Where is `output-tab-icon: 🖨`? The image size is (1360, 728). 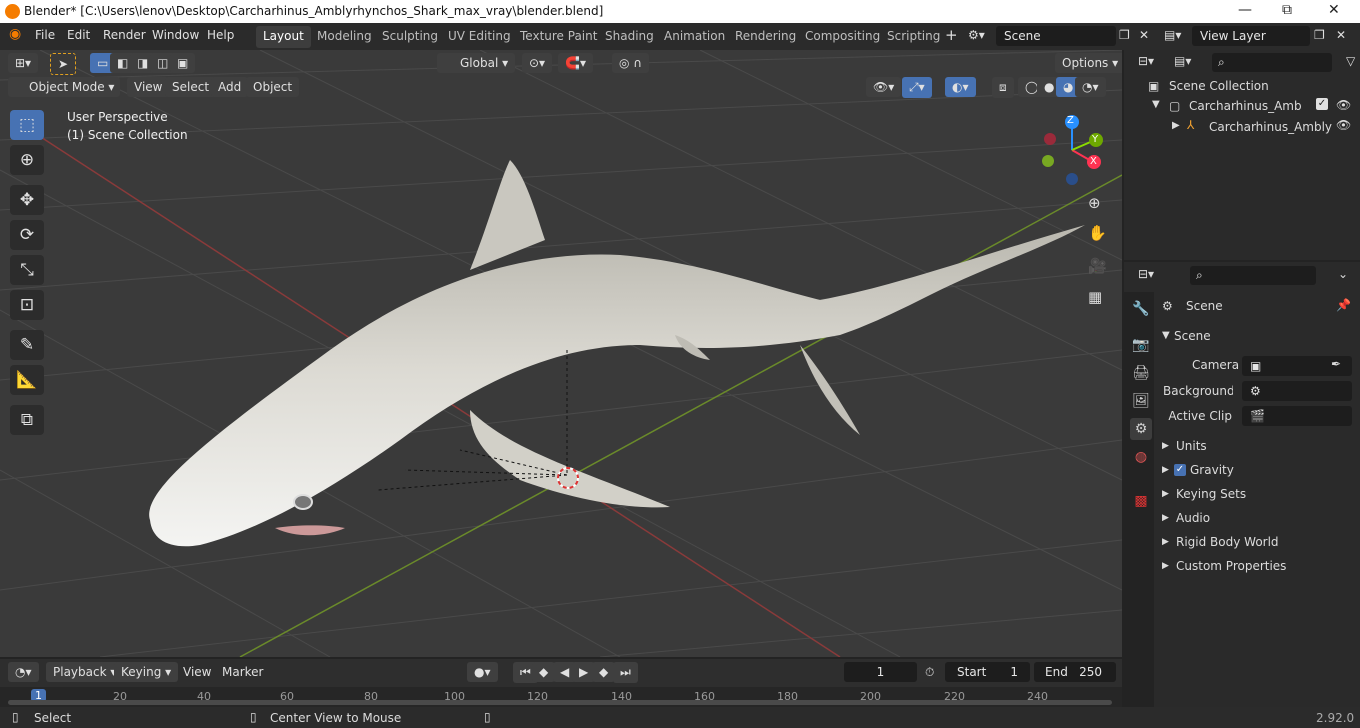 output-tab-icon: 🖨 is located at coordinates (1141, 373).